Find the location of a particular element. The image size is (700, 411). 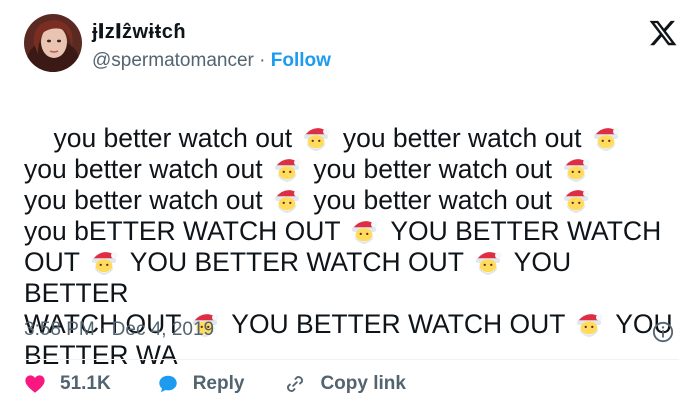

avatar is located at coordinates (53, 43).